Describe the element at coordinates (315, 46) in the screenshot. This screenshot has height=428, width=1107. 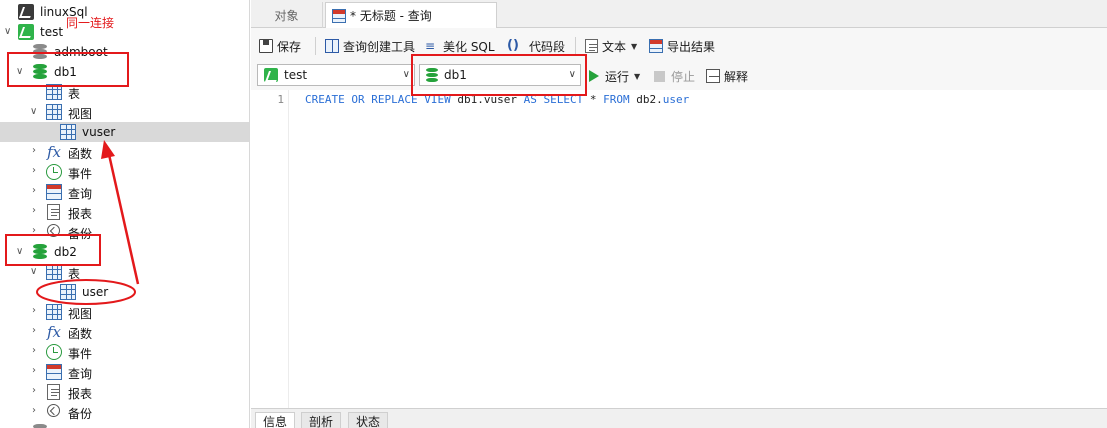
I see `toolbar-divider` at that location.